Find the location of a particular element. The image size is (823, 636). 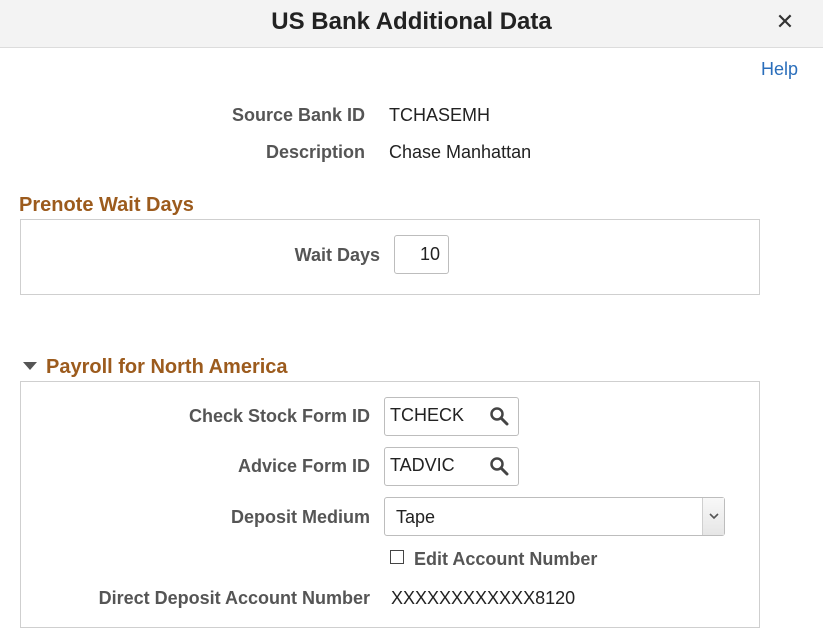

close-button: ✕ is located at coordinates (785, 22).